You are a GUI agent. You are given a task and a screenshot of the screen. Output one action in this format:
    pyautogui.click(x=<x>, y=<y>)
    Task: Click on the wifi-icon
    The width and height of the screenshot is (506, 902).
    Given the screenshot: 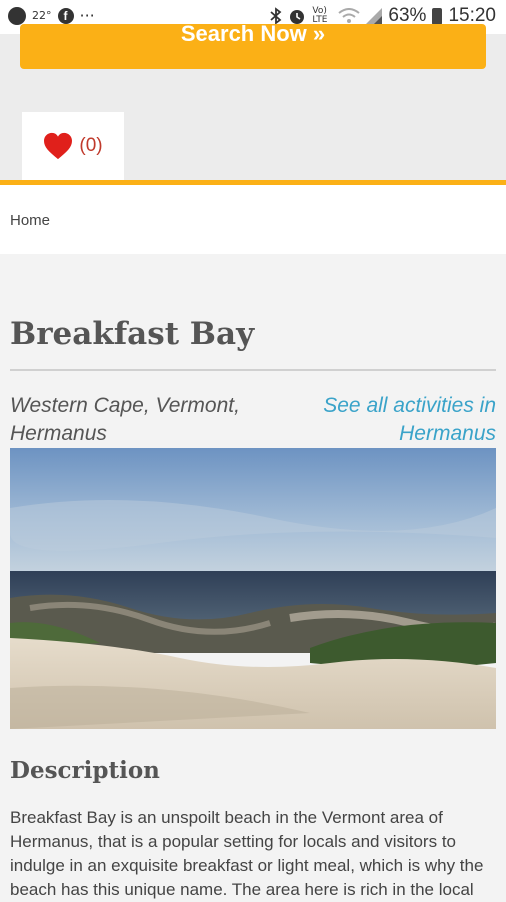 What is the action you would take?
    pyautogui.click(x=349, y=15)
    